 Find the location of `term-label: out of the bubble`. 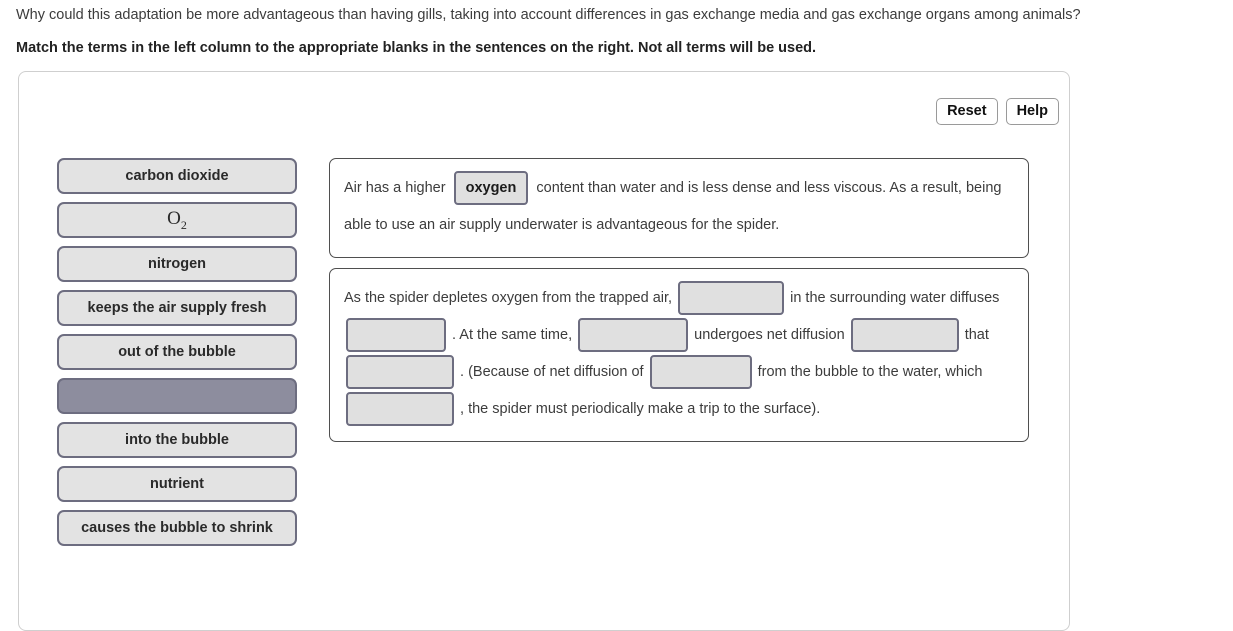

term-label: out of the bubble is located at coordinates (177, 352).